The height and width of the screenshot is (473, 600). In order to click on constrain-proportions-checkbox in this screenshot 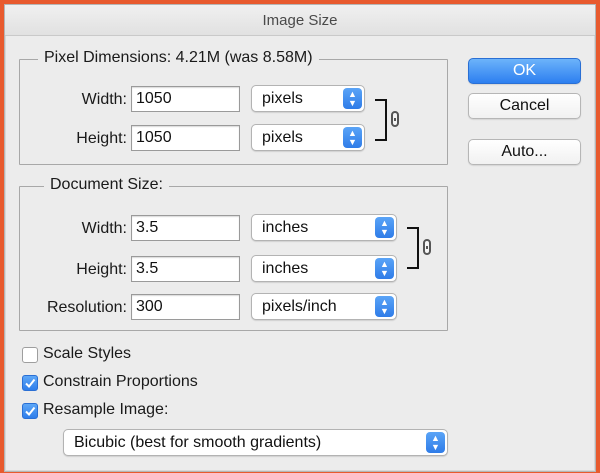, I will do `click(30, 383)`.